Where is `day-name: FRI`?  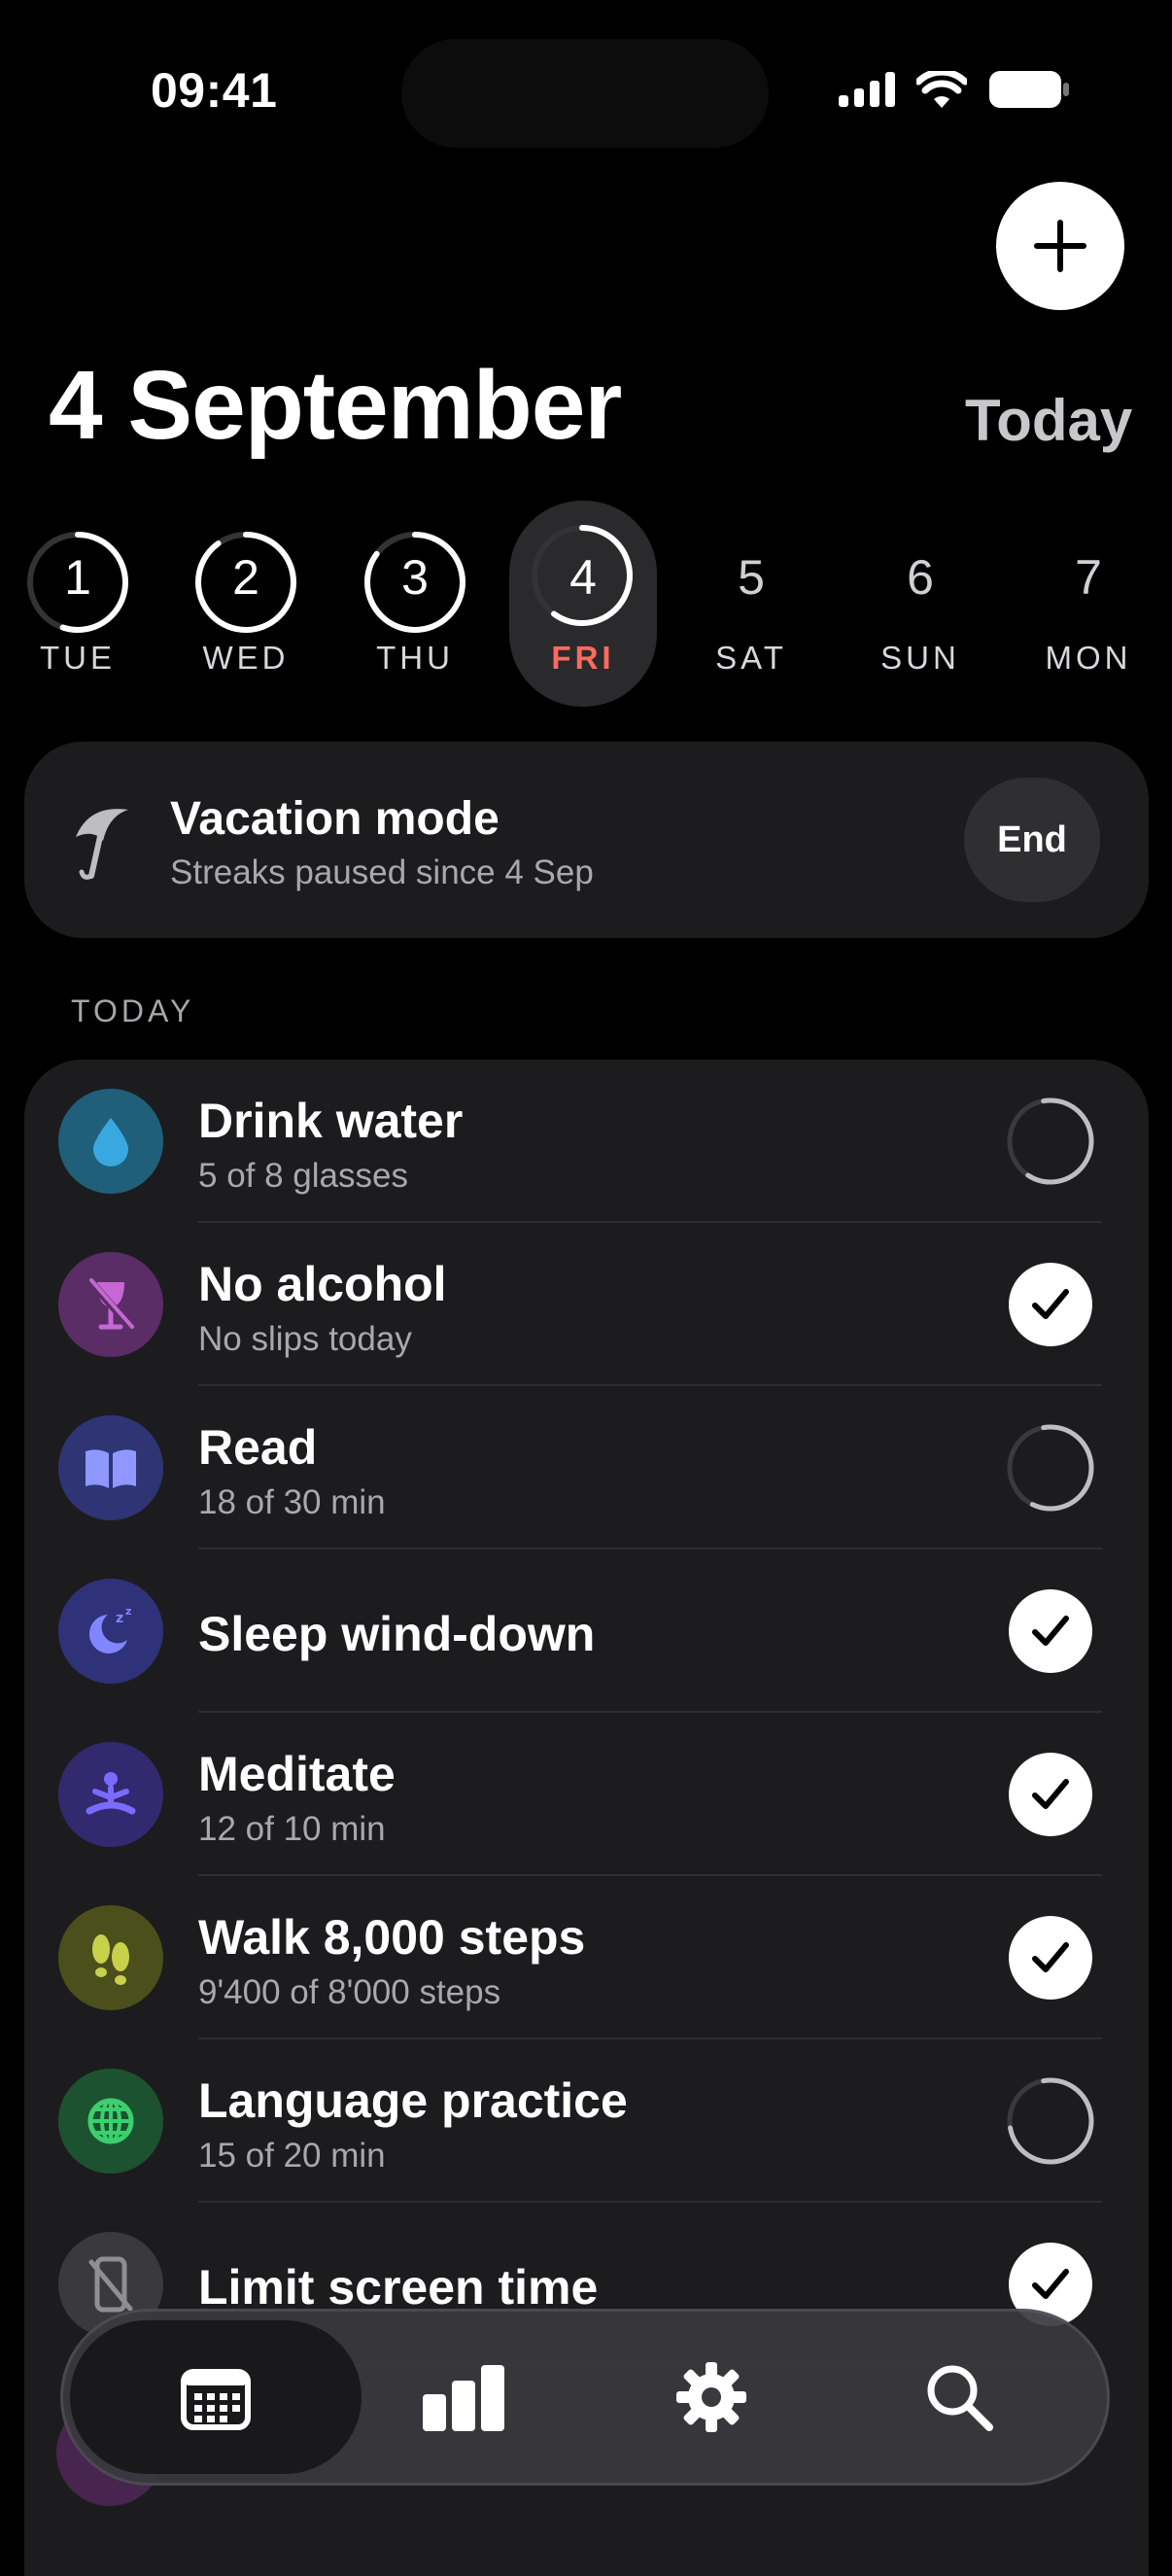
day-name: FRI is located at coordinates (583, 658).